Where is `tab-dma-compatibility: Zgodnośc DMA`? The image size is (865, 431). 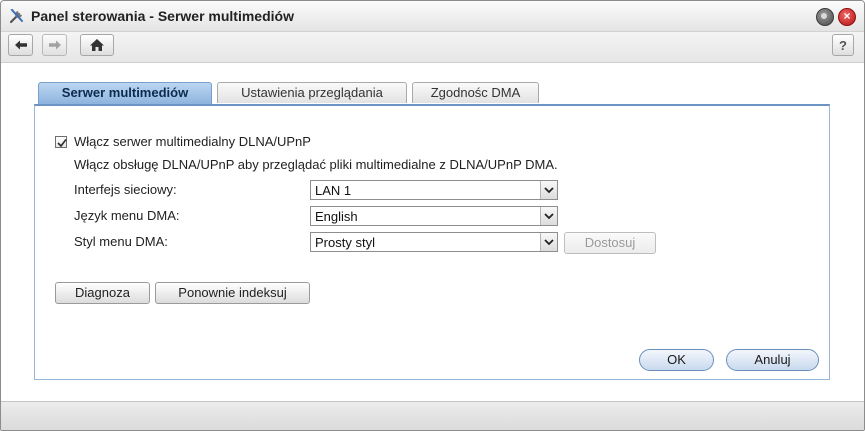
tab-dma-compatibility: Zgodnośc DMA is located at coordinates (475, 92).